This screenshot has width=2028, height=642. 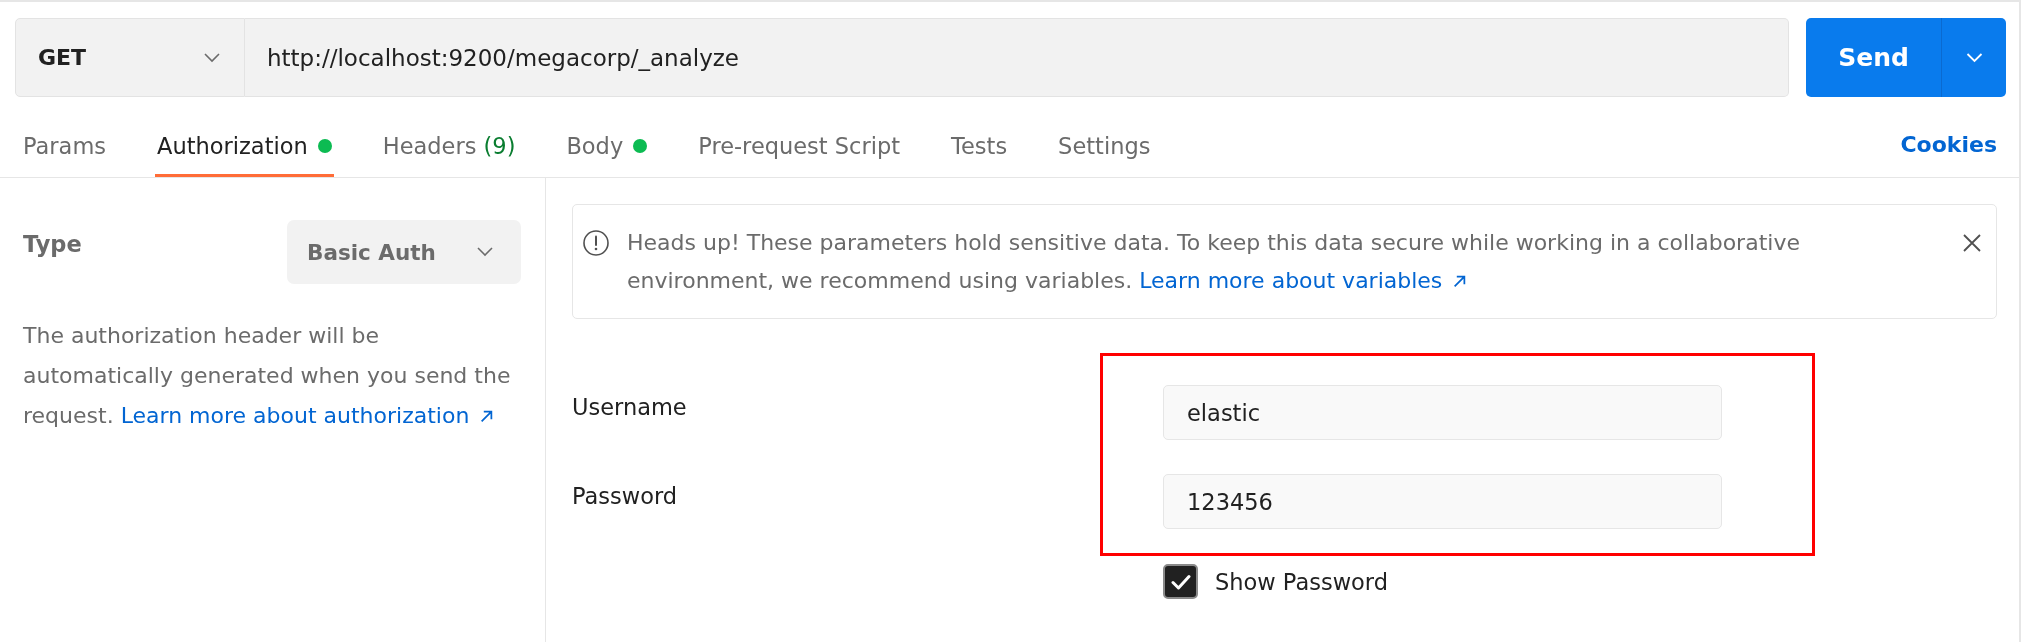 I want to click on show-password-checkbox, so click(x=1180, y=581).